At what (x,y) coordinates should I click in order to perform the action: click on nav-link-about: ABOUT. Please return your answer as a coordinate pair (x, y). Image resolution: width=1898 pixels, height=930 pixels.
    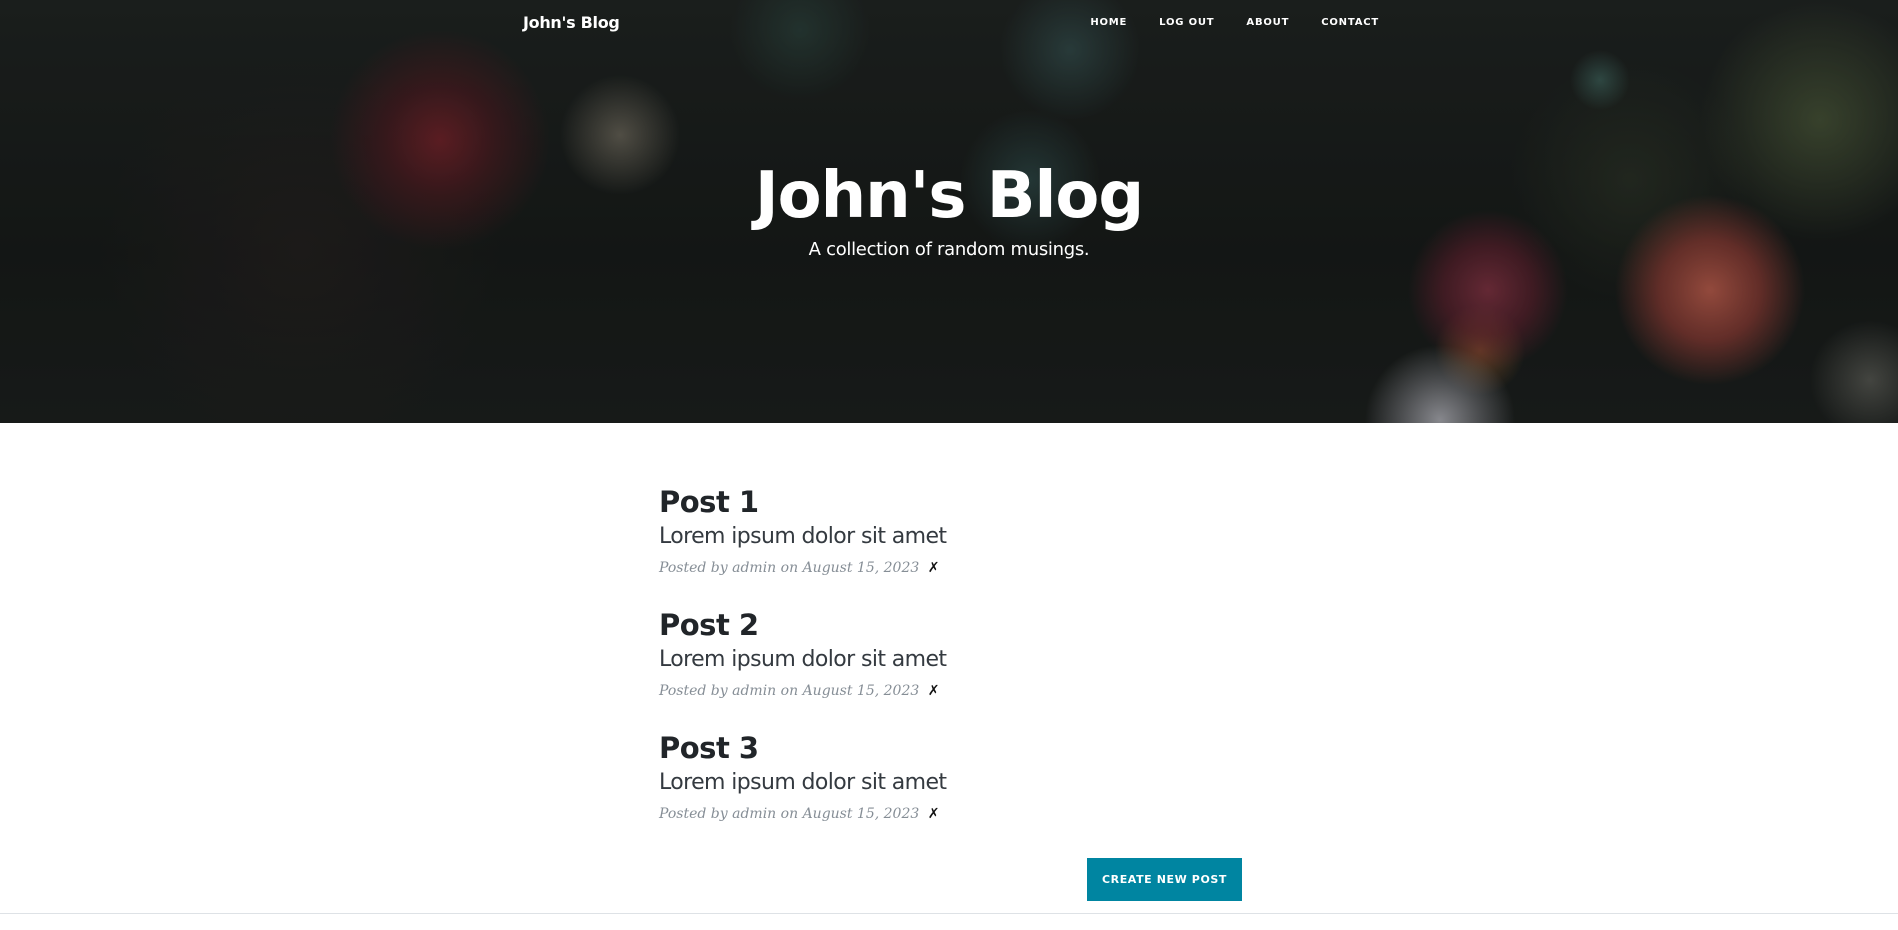
    Looking at the image, I should click on (1267, 22).